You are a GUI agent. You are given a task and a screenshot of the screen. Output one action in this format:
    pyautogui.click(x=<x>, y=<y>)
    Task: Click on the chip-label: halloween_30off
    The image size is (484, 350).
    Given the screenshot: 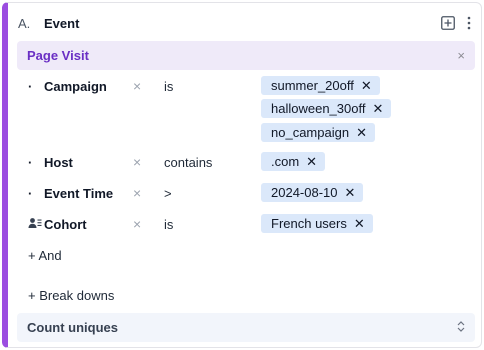 What is the action you would take?
    pyautogui.click(x=318, y=108)
    